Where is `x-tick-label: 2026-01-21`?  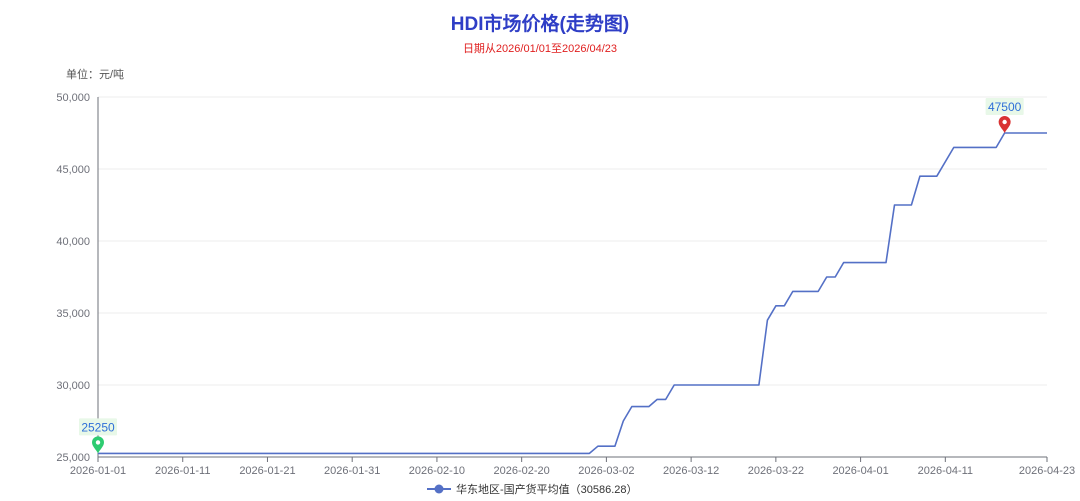 x-tick-label: 2026-01-21 is located at coordinates (267, 471).